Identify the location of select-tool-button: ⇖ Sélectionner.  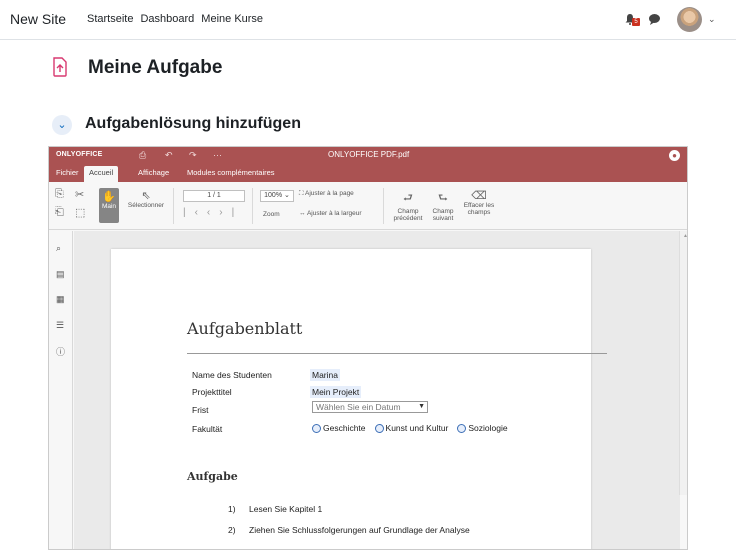
(146, 199).